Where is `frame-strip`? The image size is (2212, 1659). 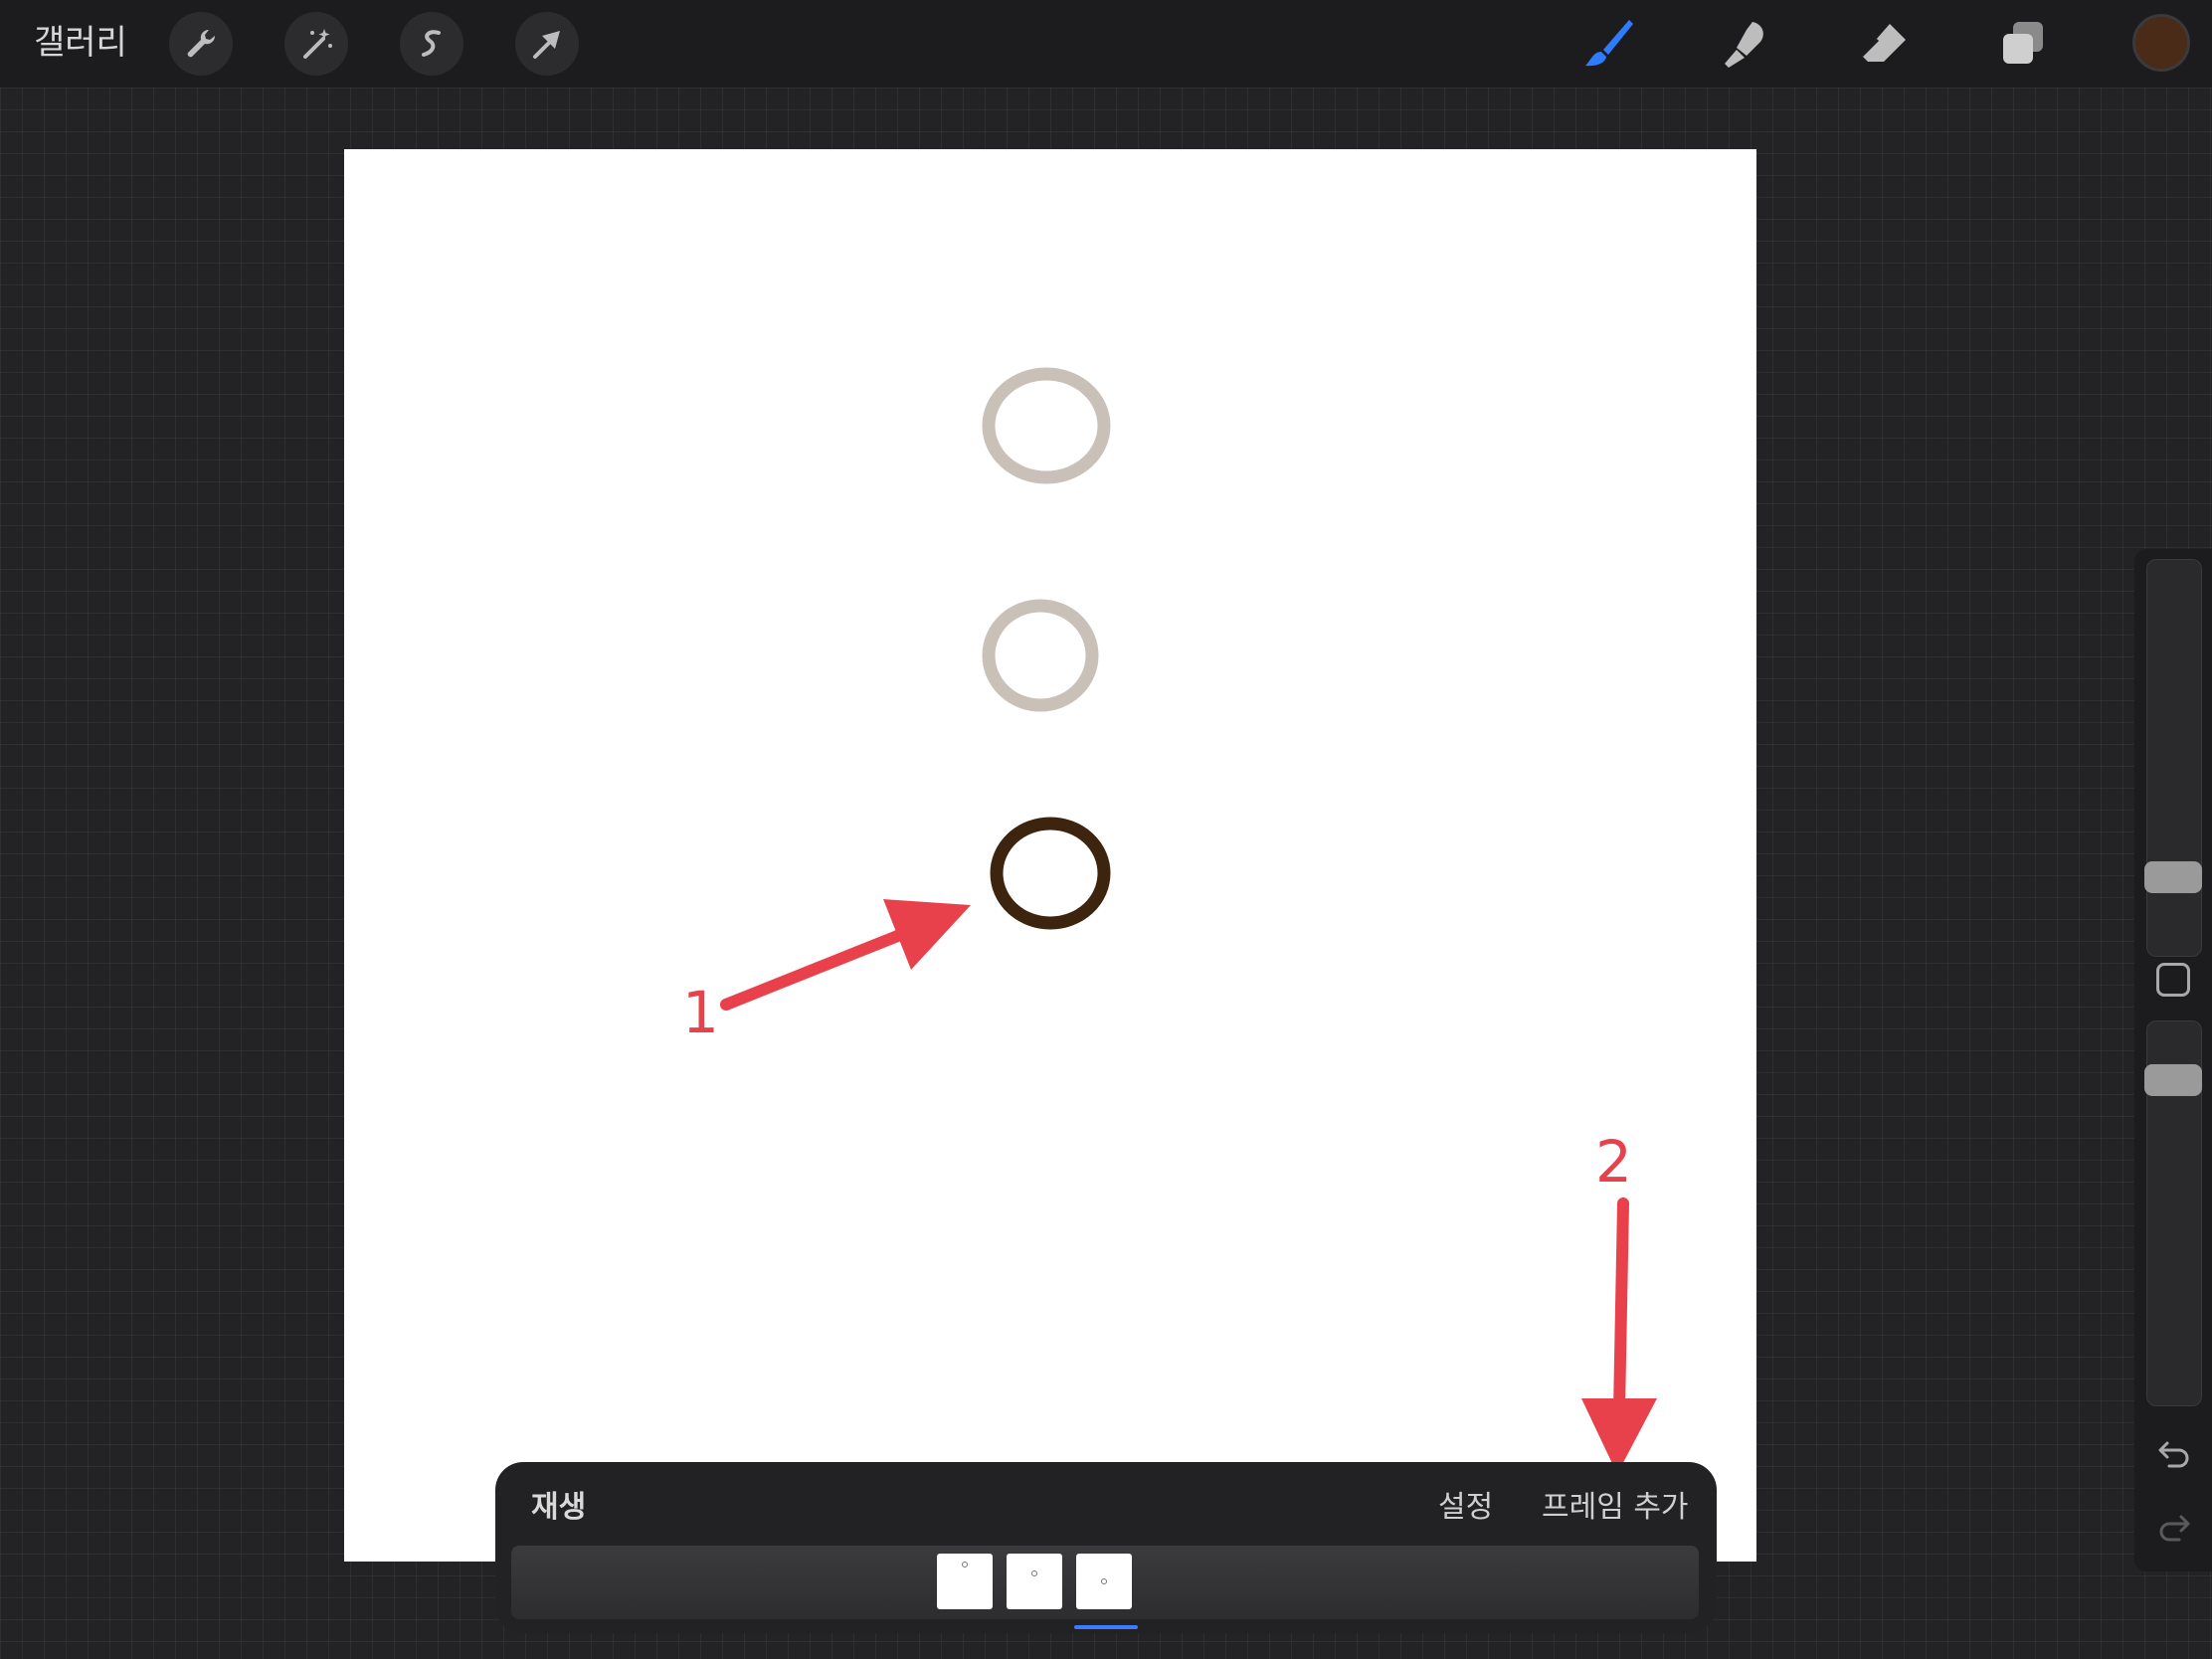 frame-strip is located at coordinates (1105, 1582).